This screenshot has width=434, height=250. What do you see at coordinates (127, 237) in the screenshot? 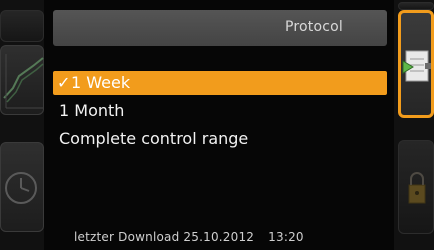
I see `last-download-label: letzter Download` at bounding box center [127, 237].